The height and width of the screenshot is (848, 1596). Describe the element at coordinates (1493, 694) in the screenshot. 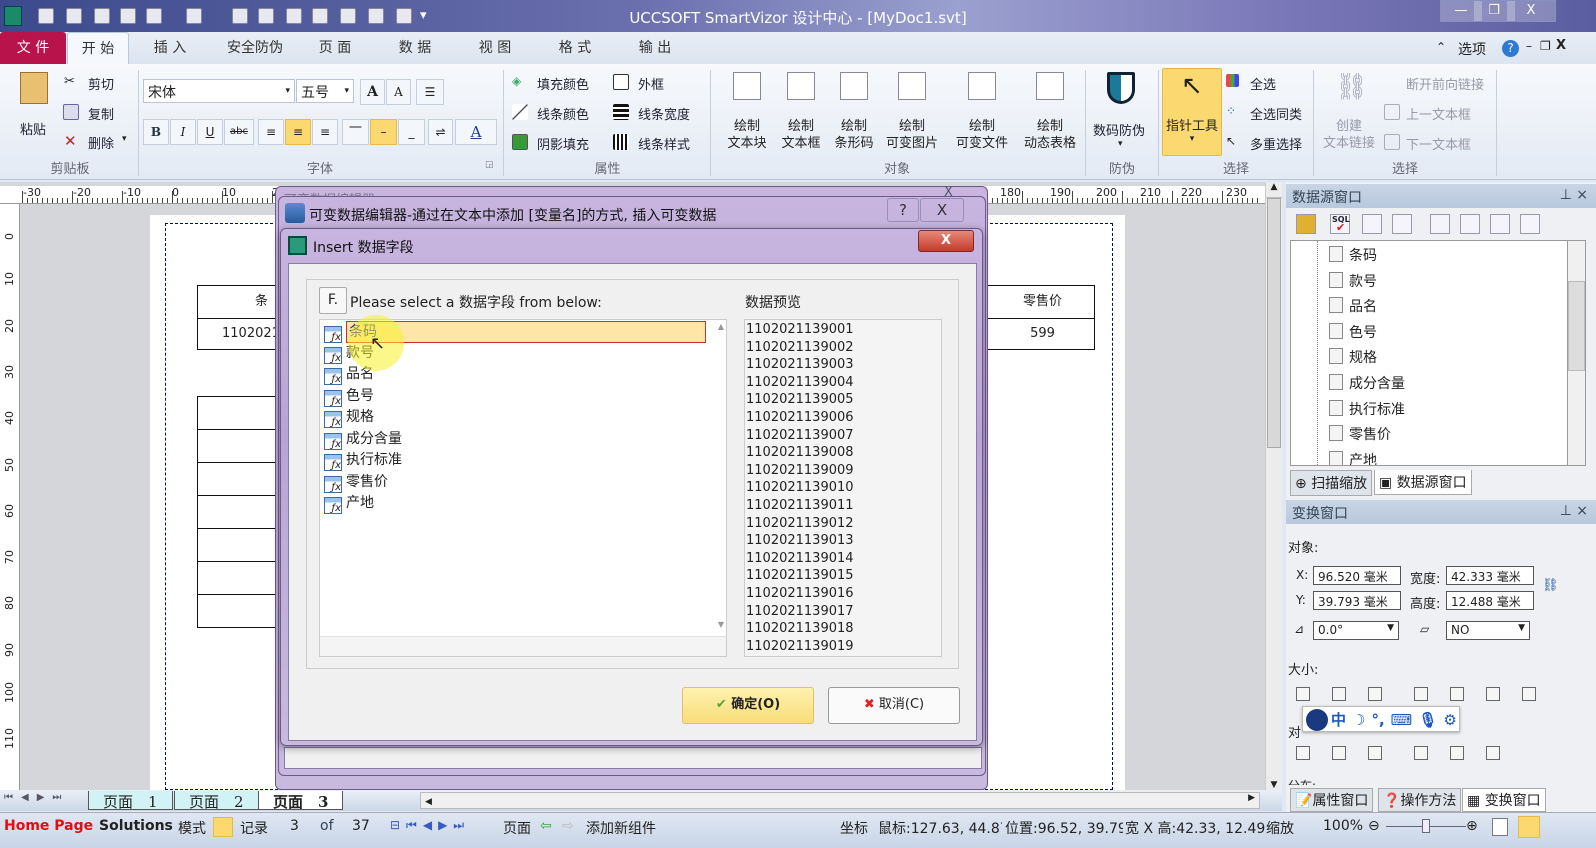

I see `fit-width-icon` at that location.